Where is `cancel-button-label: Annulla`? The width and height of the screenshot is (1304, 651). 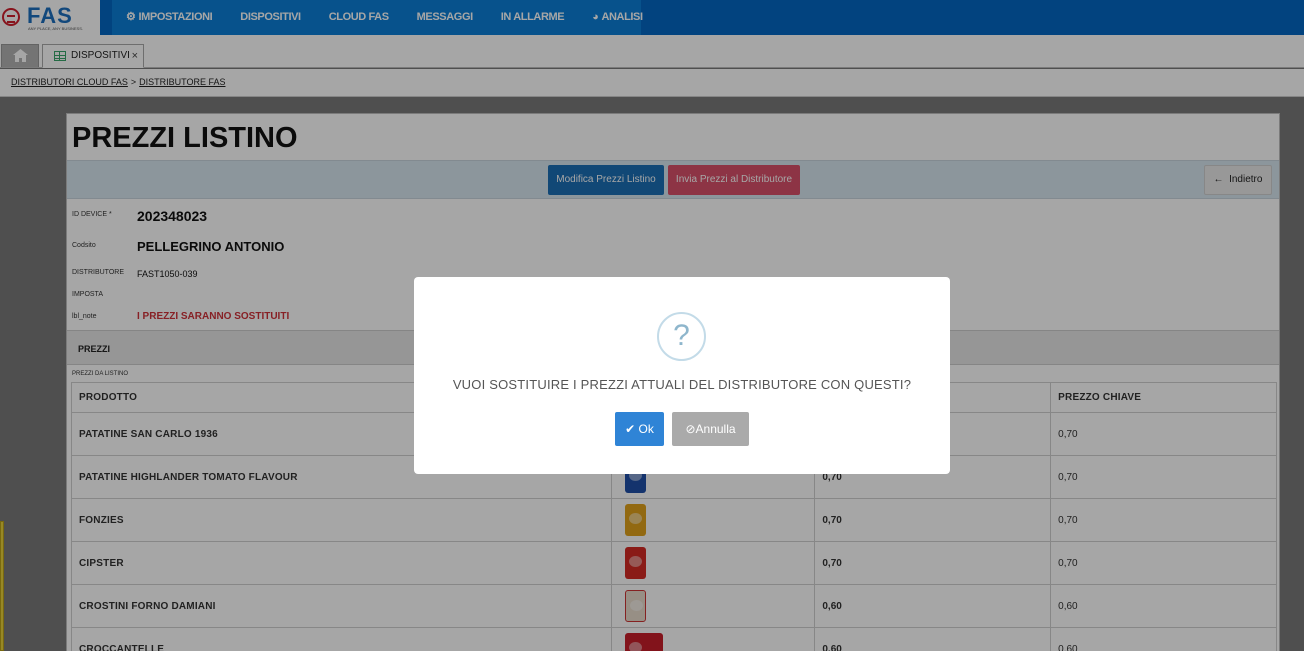 cancel-button-label: Annulla is located at coordinates (715, 429).